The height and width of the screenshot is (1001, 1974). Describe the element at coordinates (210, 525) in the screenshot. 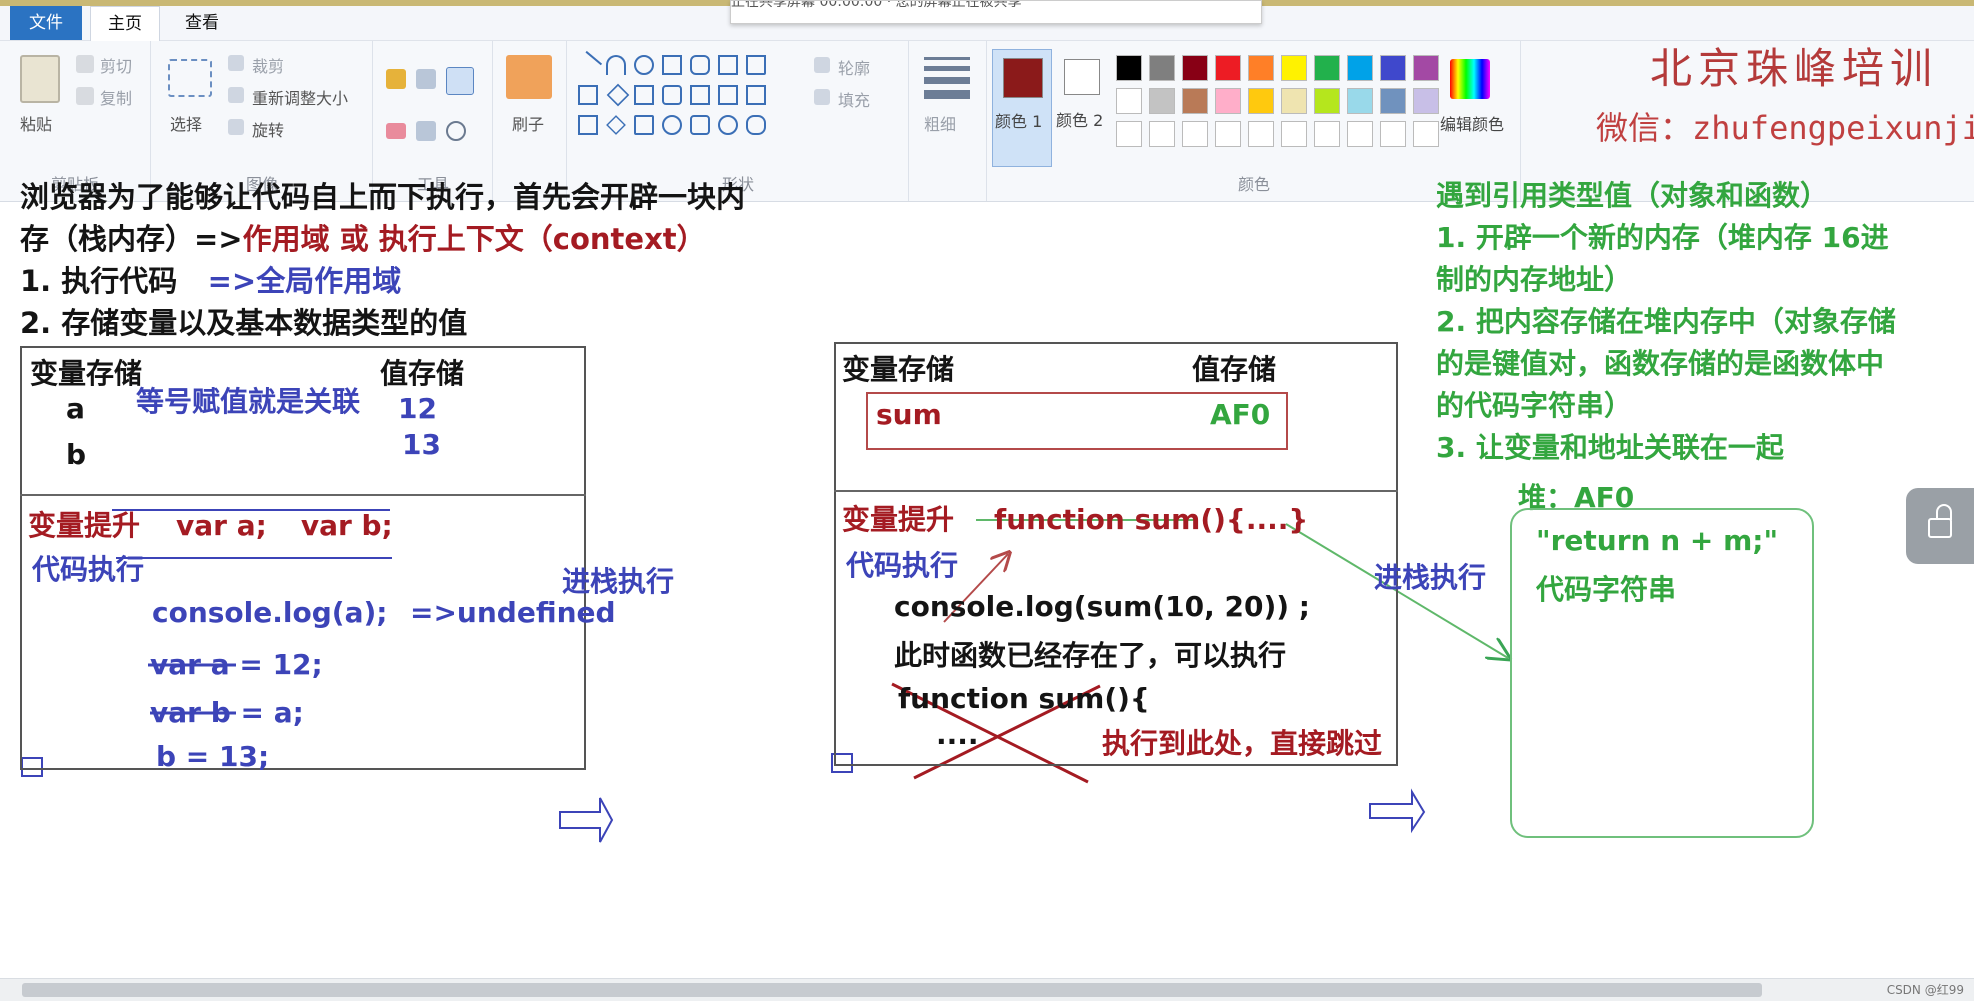

I see `left-hoist-line: 变量提升 var a; var b;` at that location.